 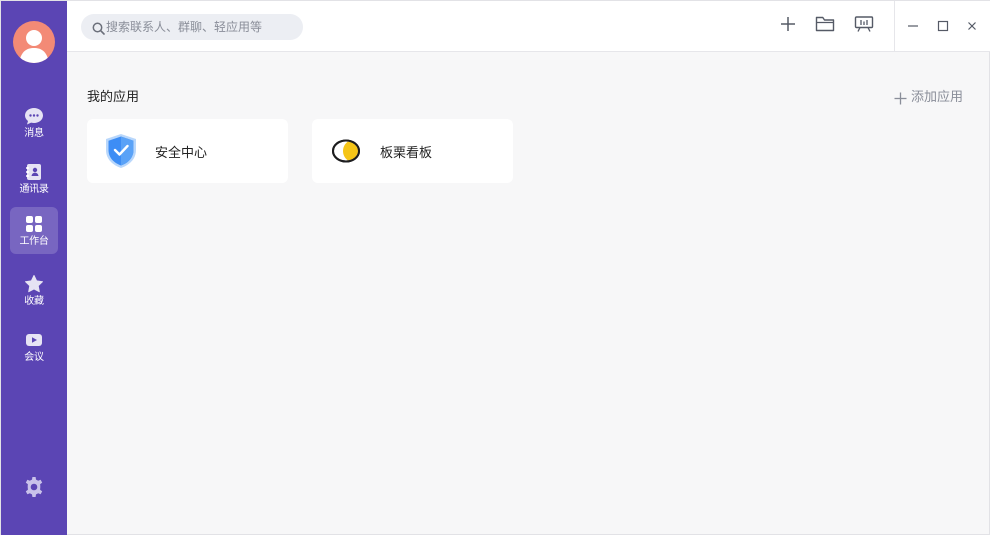 What do you see at coordinates (936, 97) in the screenshot?
I see `add-app-label: 添加应用` at bounding box center [936, 97].